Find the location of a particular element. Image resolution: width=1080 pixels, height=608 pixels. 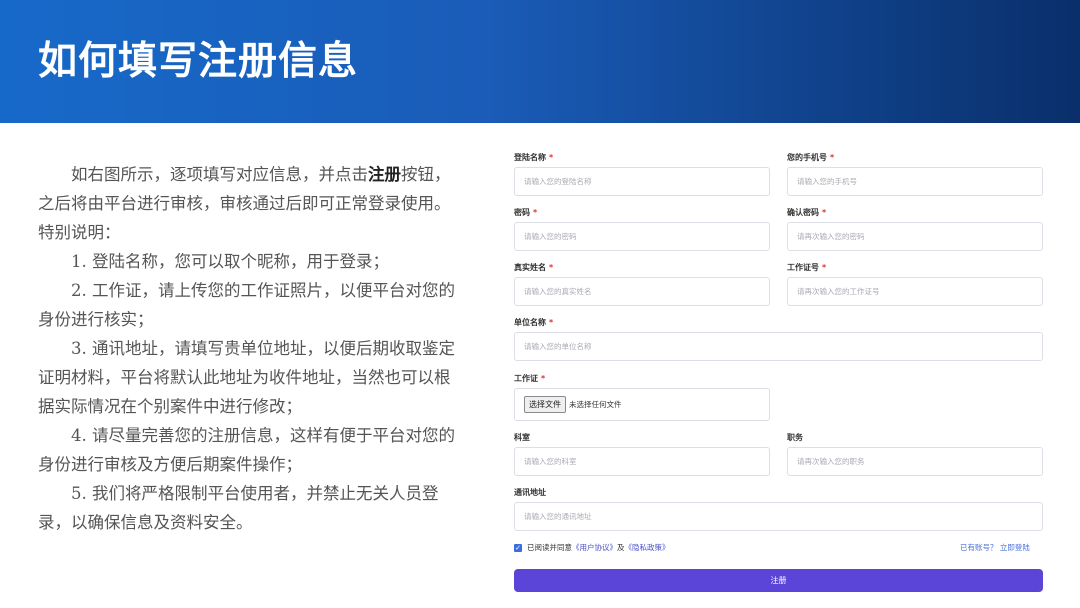

user-agreement-link: 《用户协议》 is located at coordinates (594, 547).